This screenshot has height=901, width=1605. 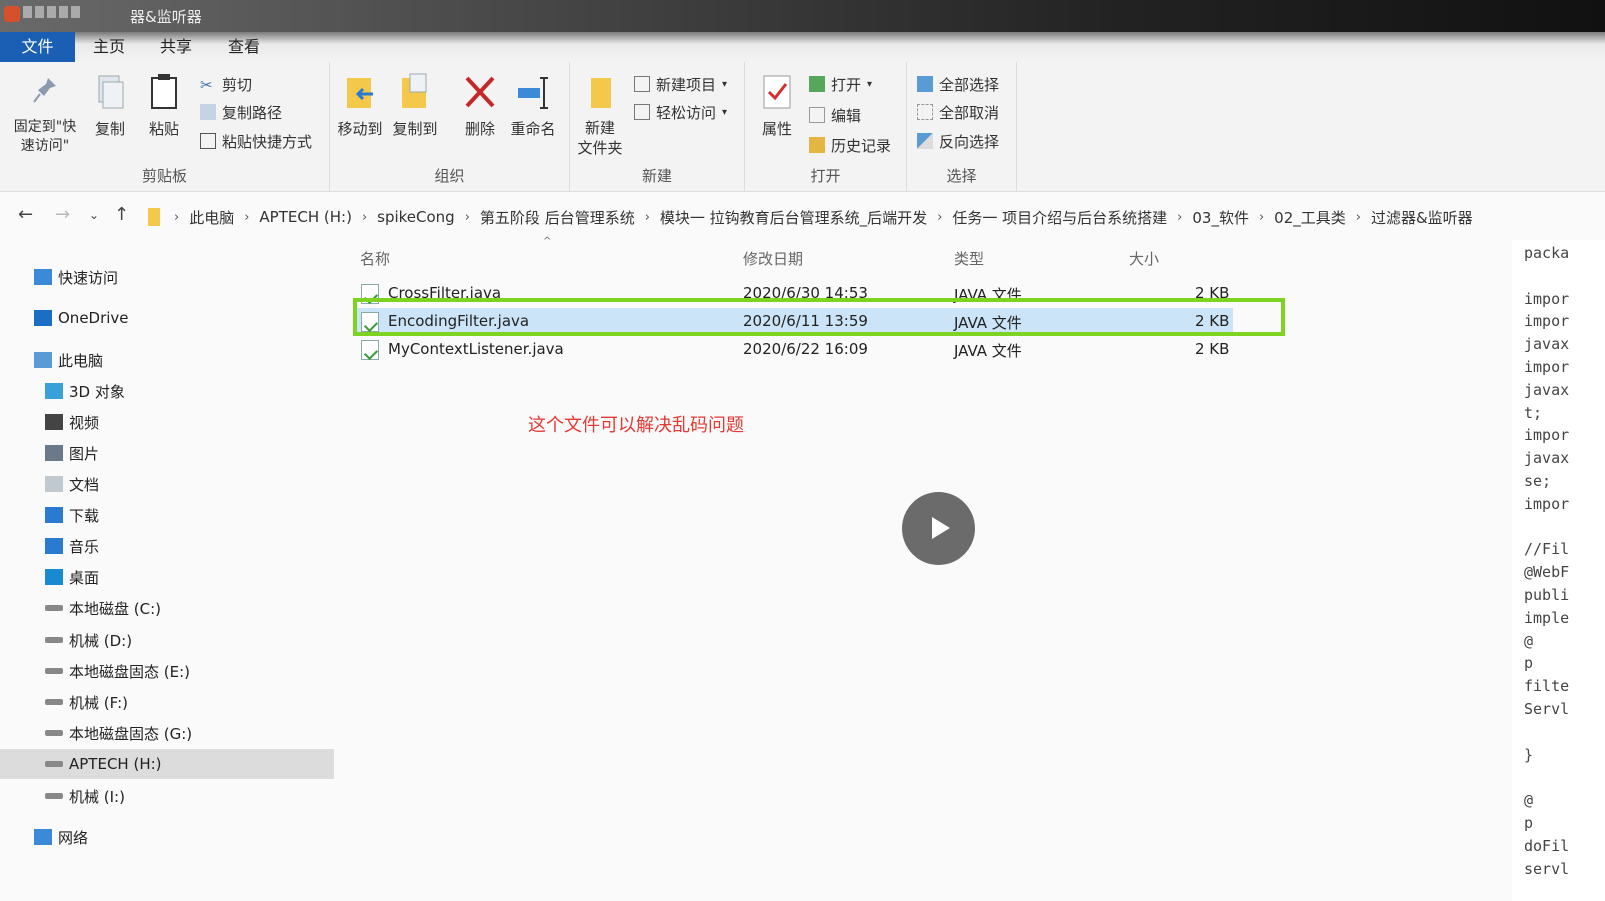 I want to click on nav-item-label: 桌面, so click(x=84, y=577).